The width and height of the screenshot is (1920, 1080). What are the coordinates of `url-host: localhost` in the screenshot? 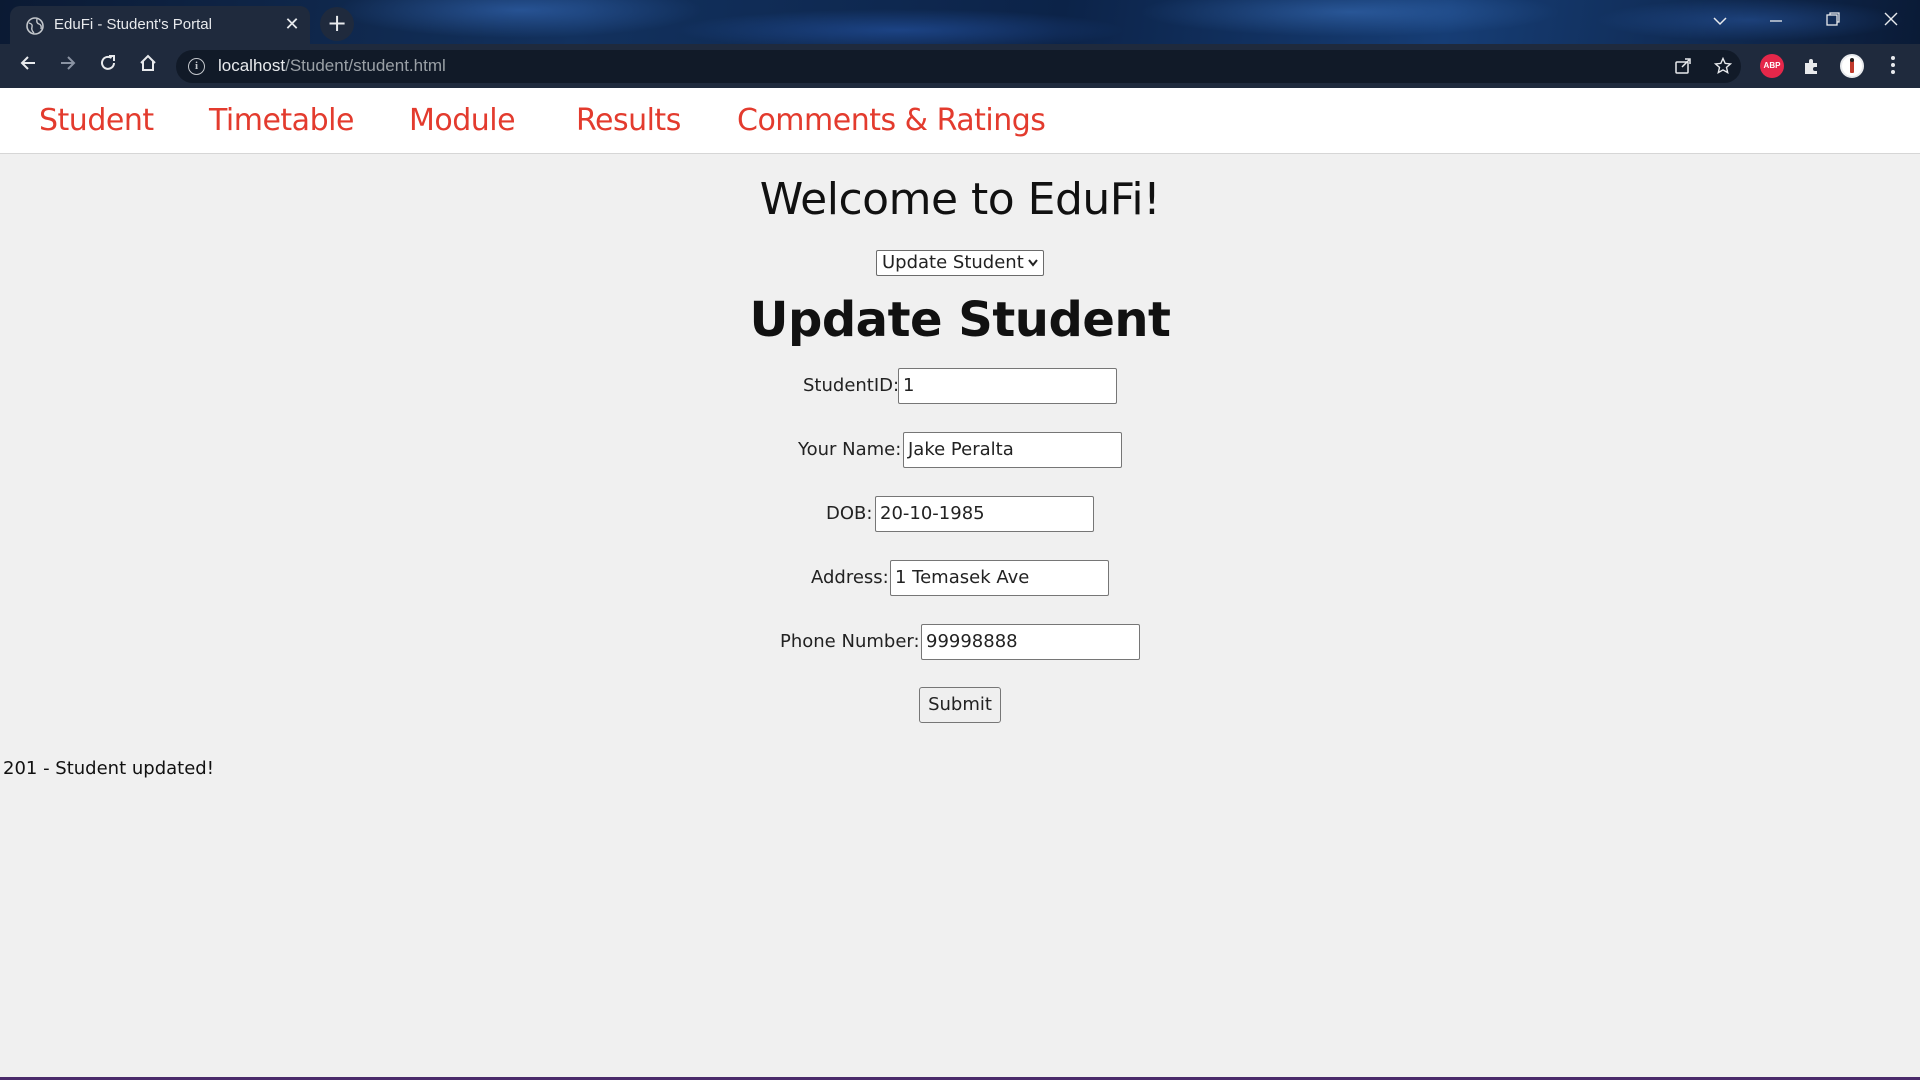 It's located at (252, 65).